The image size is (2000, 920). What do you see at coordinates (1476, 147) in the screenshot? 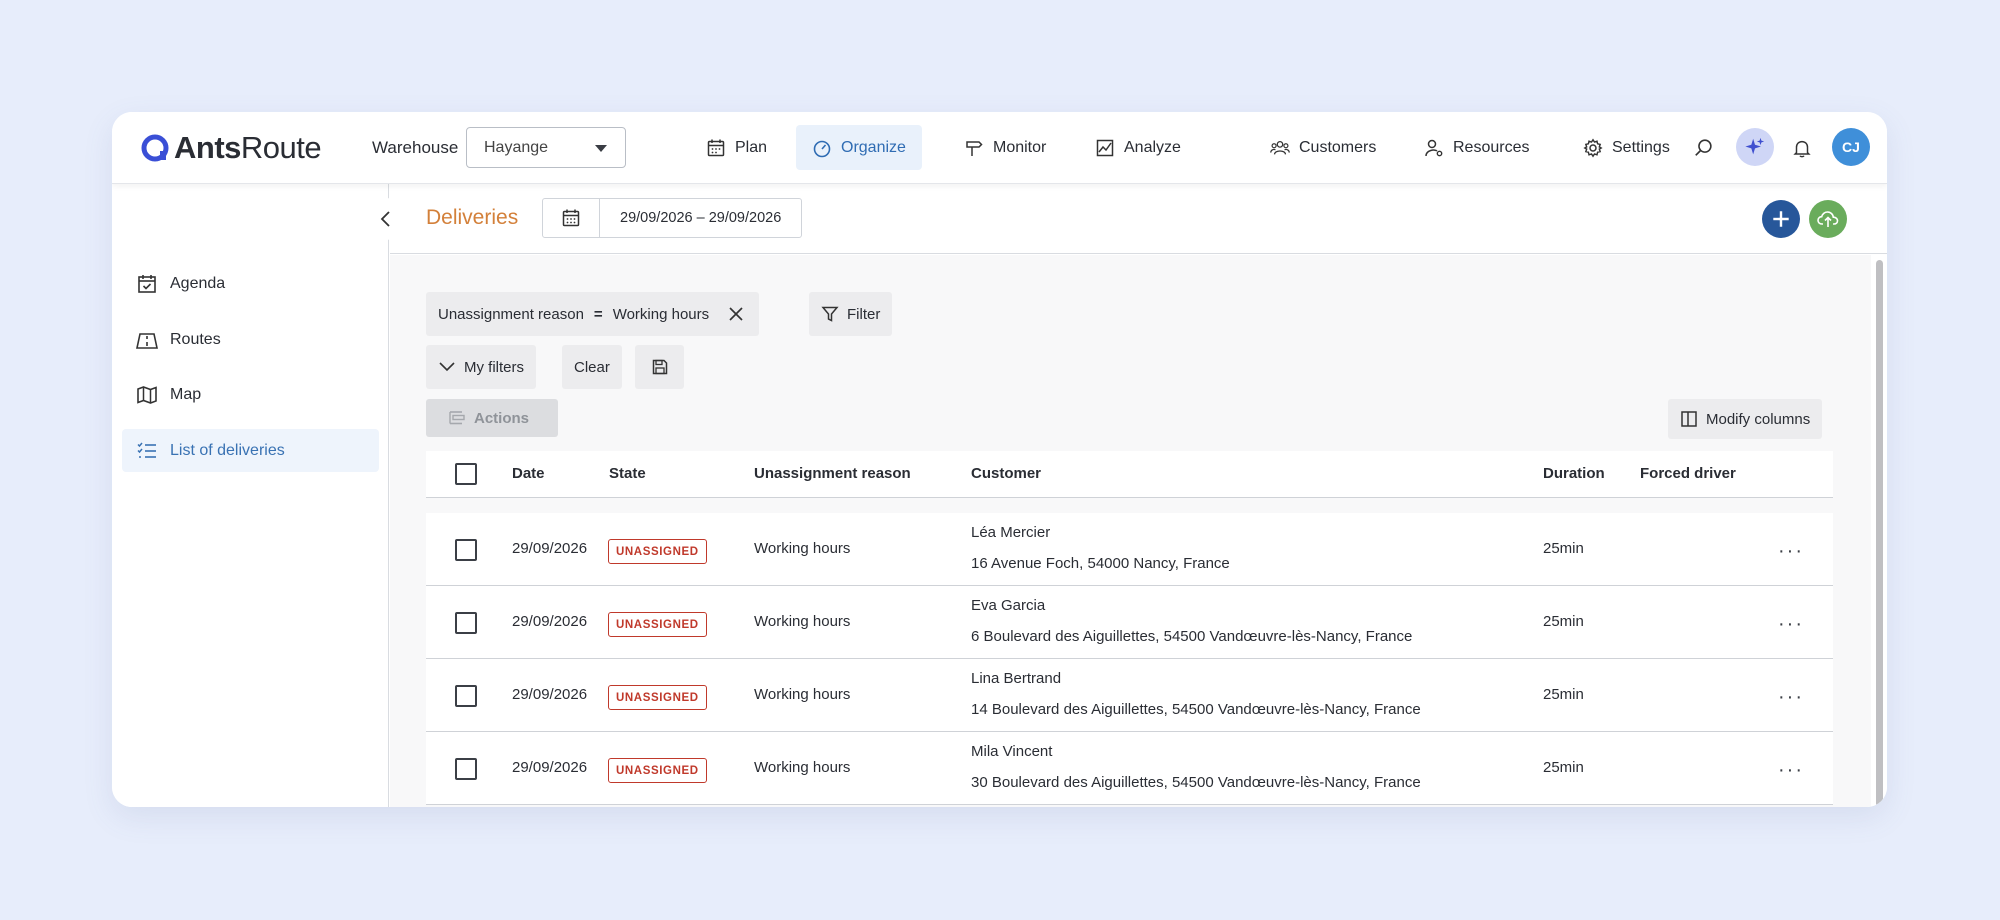
I see `nav-resources: Resources` at bounding box center [1476, 147].